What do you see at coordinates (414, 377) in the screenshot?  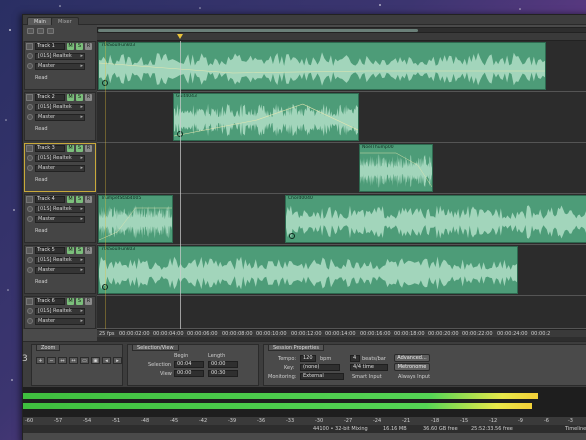 I see `always-input-option: Always Input` at bounding box center [414, 377].